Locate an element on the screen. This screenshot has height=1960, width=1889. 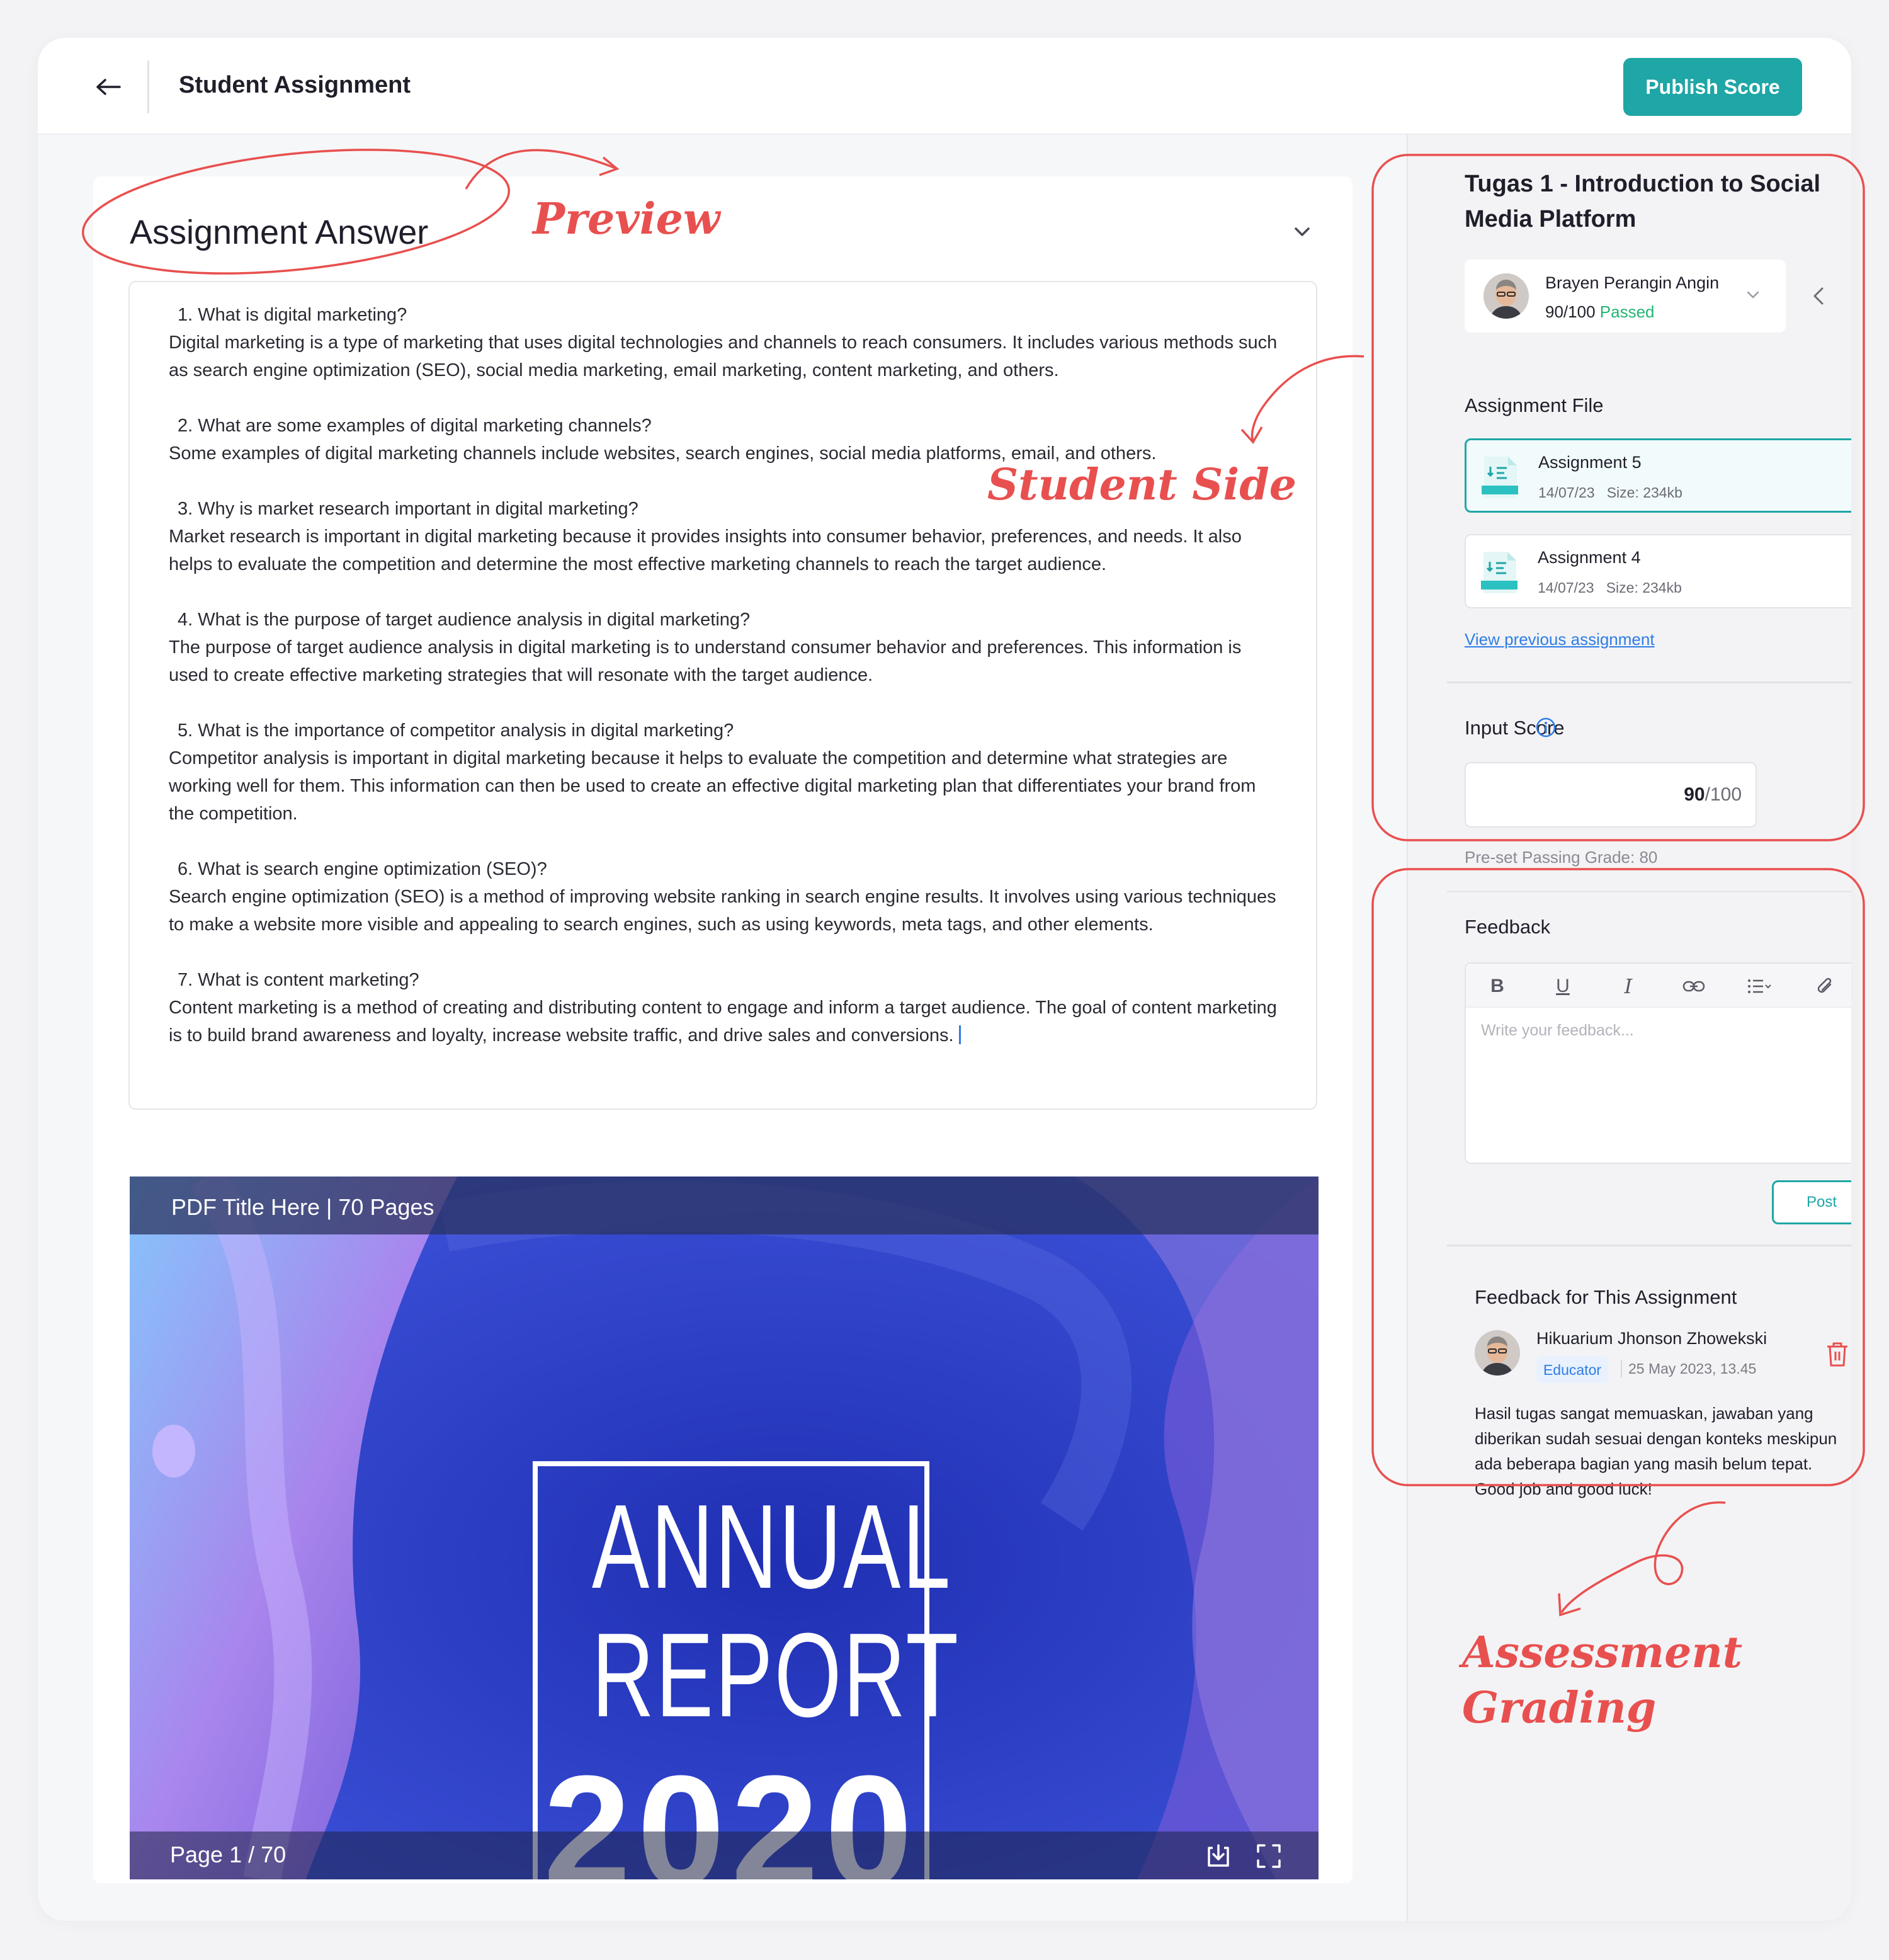
header-divider is located at coordinates (148, 86).